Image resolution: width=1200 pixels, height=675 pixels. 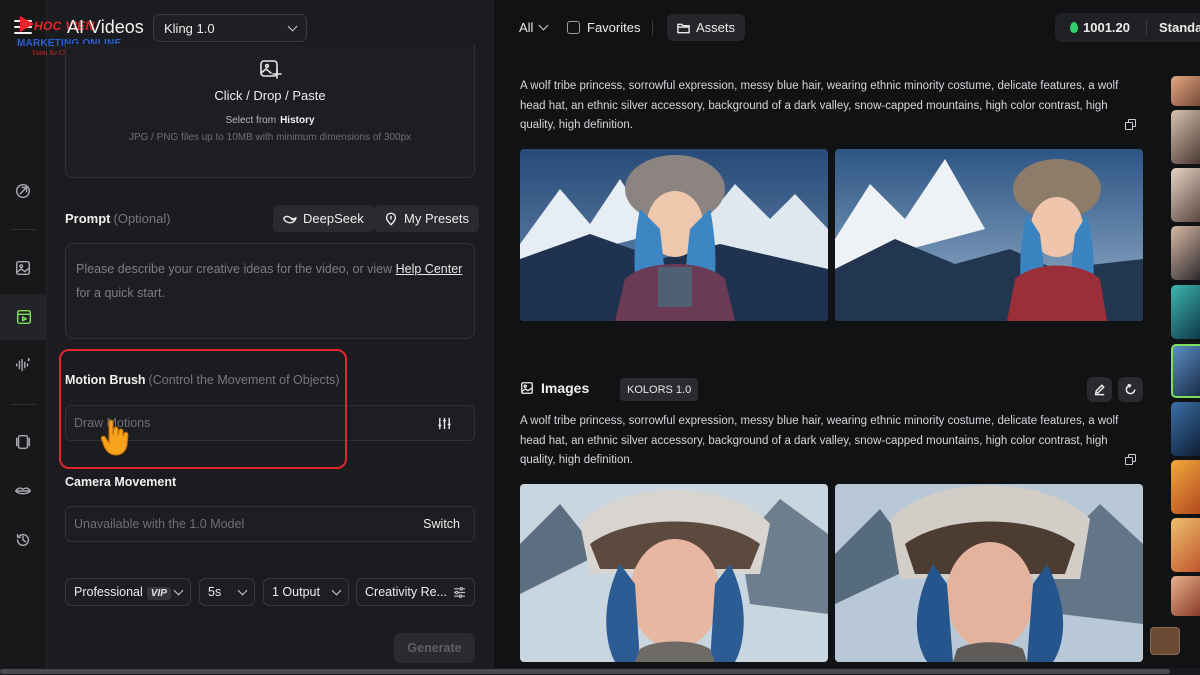 I want to click on favorites-checkbox, so click(x=573, y=27).